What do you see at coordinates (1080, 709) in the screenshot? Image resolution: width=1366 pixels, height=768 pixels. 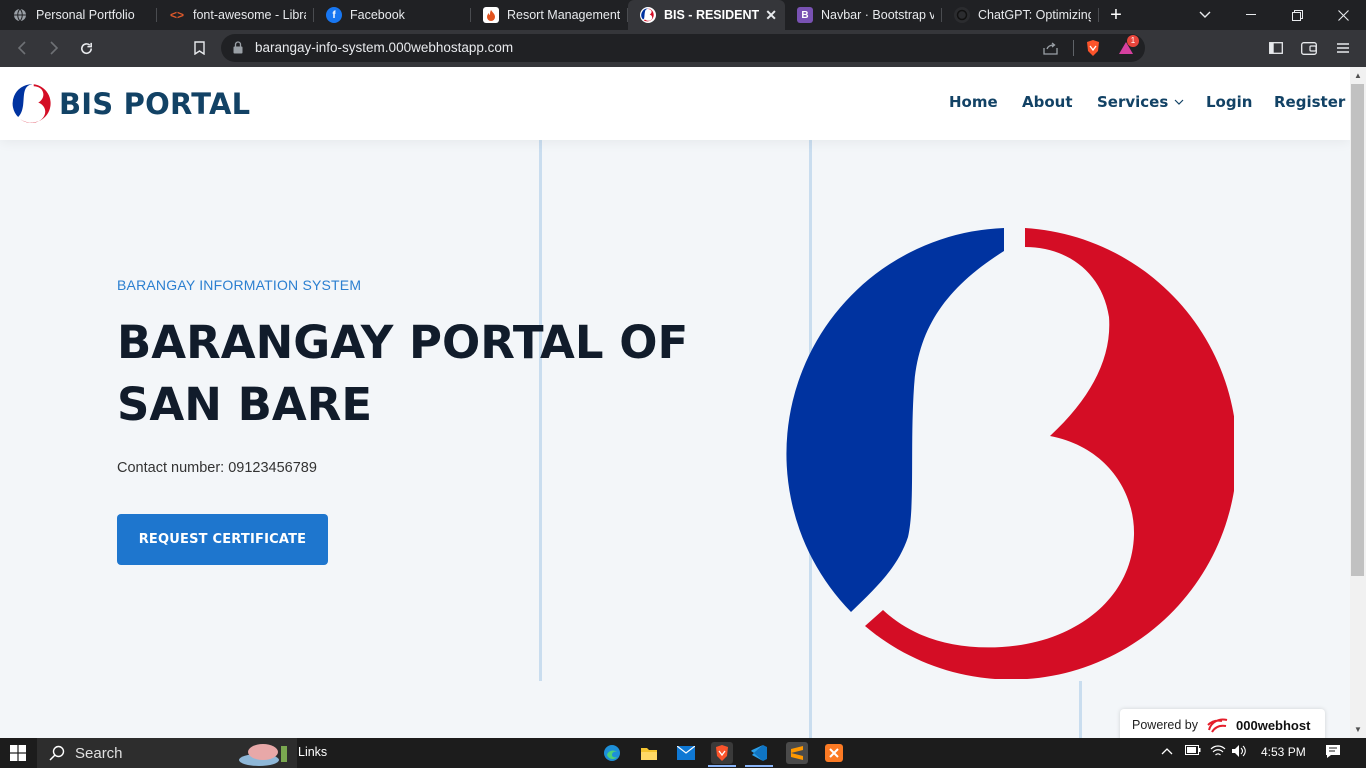 I see `decorative-line` at bounding box center [1080, 709].